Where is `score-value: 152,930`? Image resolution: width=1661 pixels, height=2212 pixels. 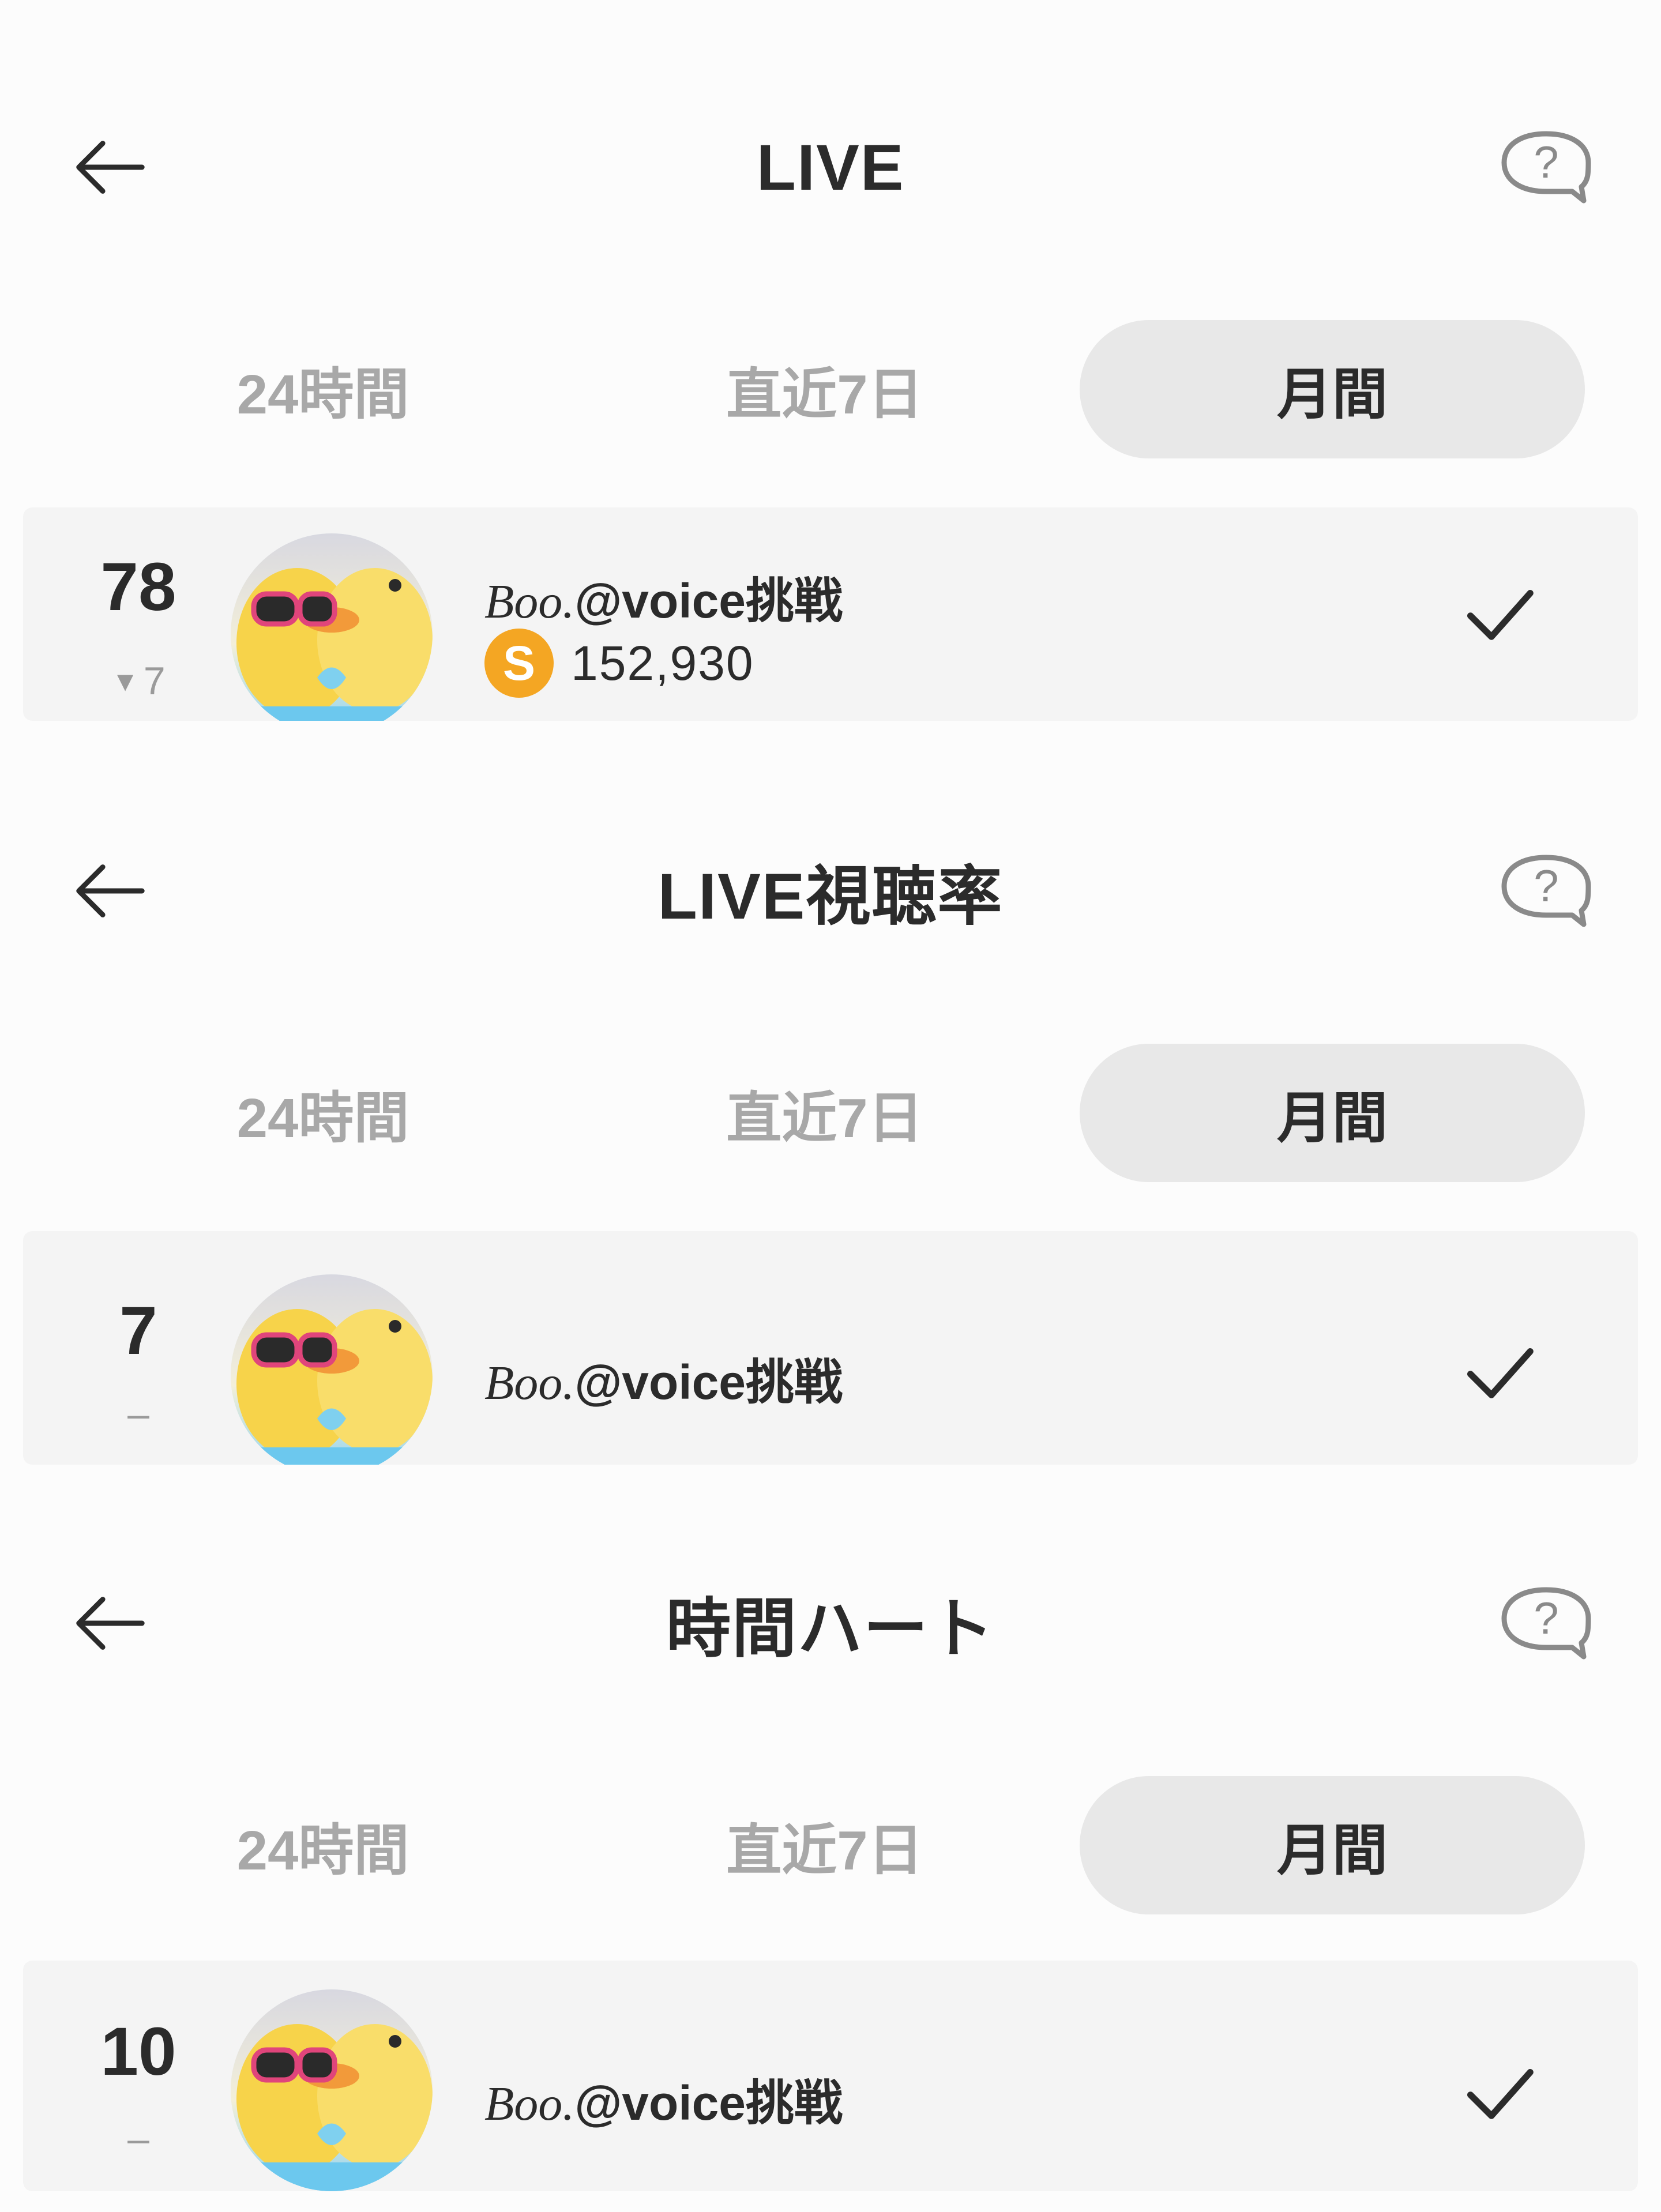 score-value: 152,930 is located at coordinates (662, 662).